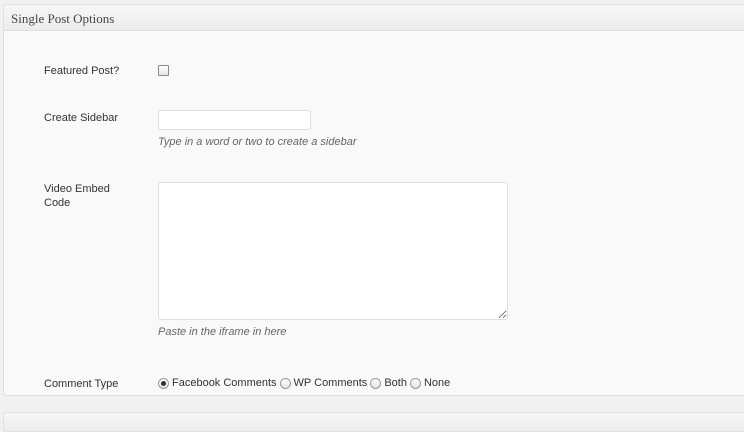 The height and width of the screenshot is (432, 744). I want to click on comment-type-radio-group: Facebook Comments WP Comments Both None, so click(305, 383).